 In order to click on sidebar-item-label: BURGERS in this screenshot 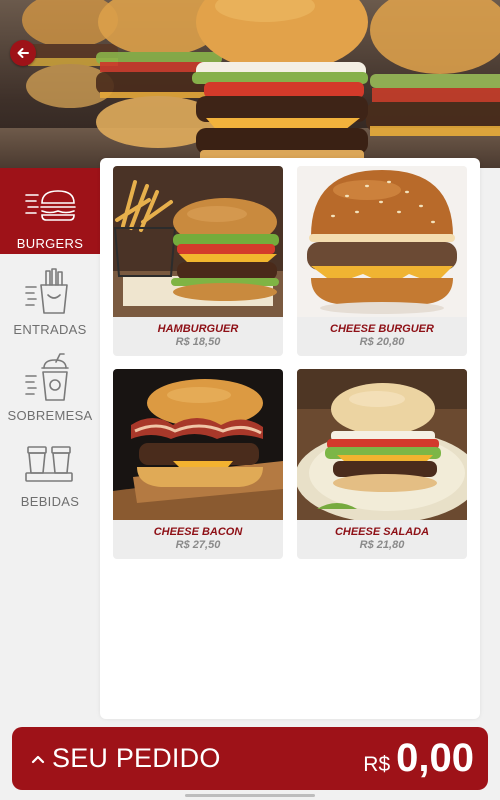, I will do `click(50, 243)`.